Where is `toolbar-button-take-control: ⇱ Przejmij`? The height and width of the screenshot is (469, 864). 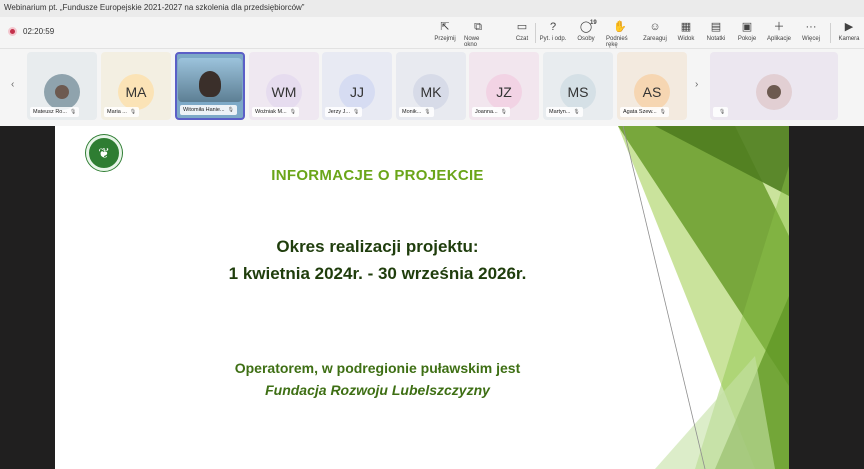 toolbar-button-take-control: ⇱ Przejmij is located at coordinates (445, 34).